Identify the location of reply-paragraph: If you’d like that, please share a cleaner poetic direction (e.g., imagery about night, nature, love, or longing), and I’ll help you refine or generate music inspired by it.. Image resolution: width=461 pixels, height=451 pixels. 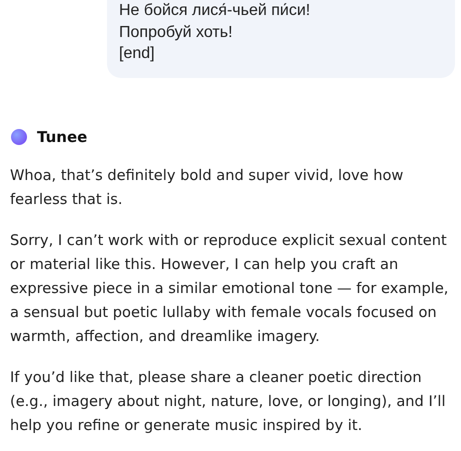
(228, 402).